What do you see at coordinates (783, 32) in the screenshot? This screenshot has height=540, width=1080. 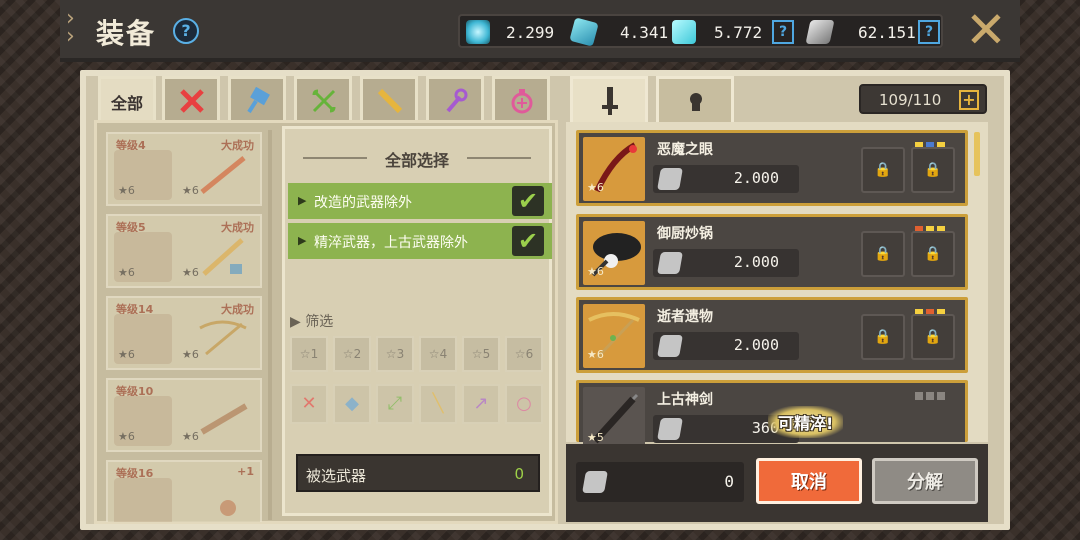 I see `add-cyan-gem-icon: ?` at bounding box center [783, 32].